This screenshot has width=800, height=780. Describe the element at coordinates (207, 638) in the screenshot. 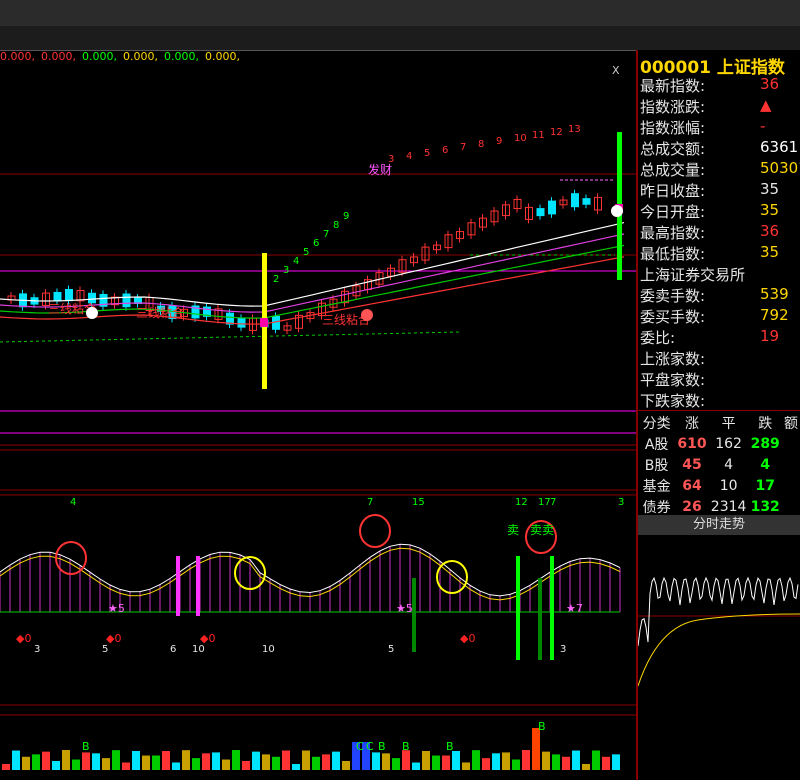

I see `diamond-icon: ◆0` at that location.